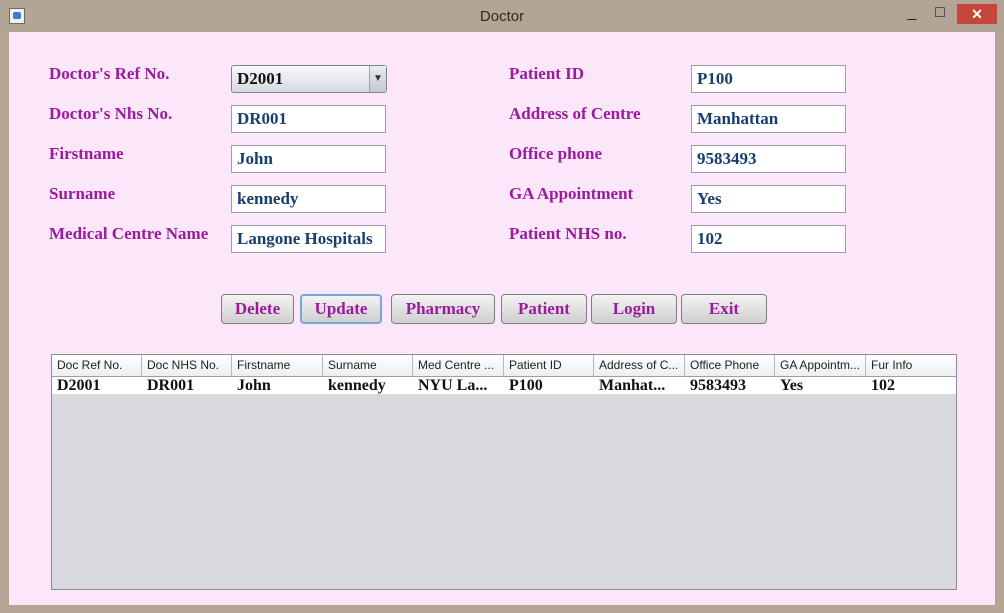 Image resolution: width=1004 pixels, height=613 pixels. I want to click on firstname-label: Firstname, so click(86, 153).